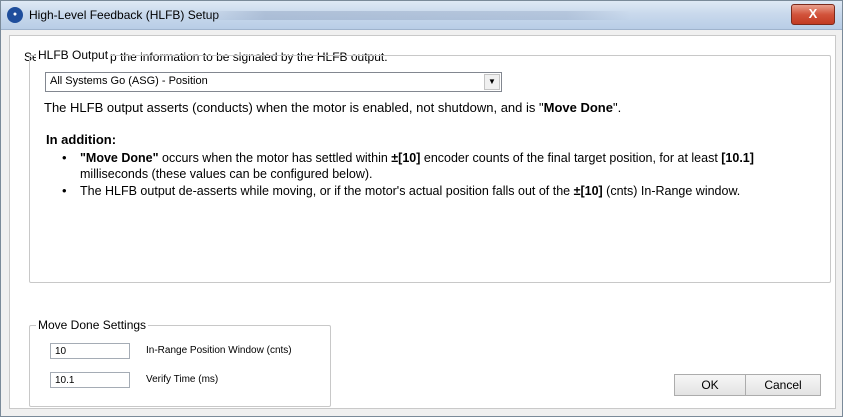 Image resolution: width=843 pixels, height=417 pixels. Describe the element at coordinates (783, 385) in the screenshot. I see `cancel-button: Cancel` at that location.